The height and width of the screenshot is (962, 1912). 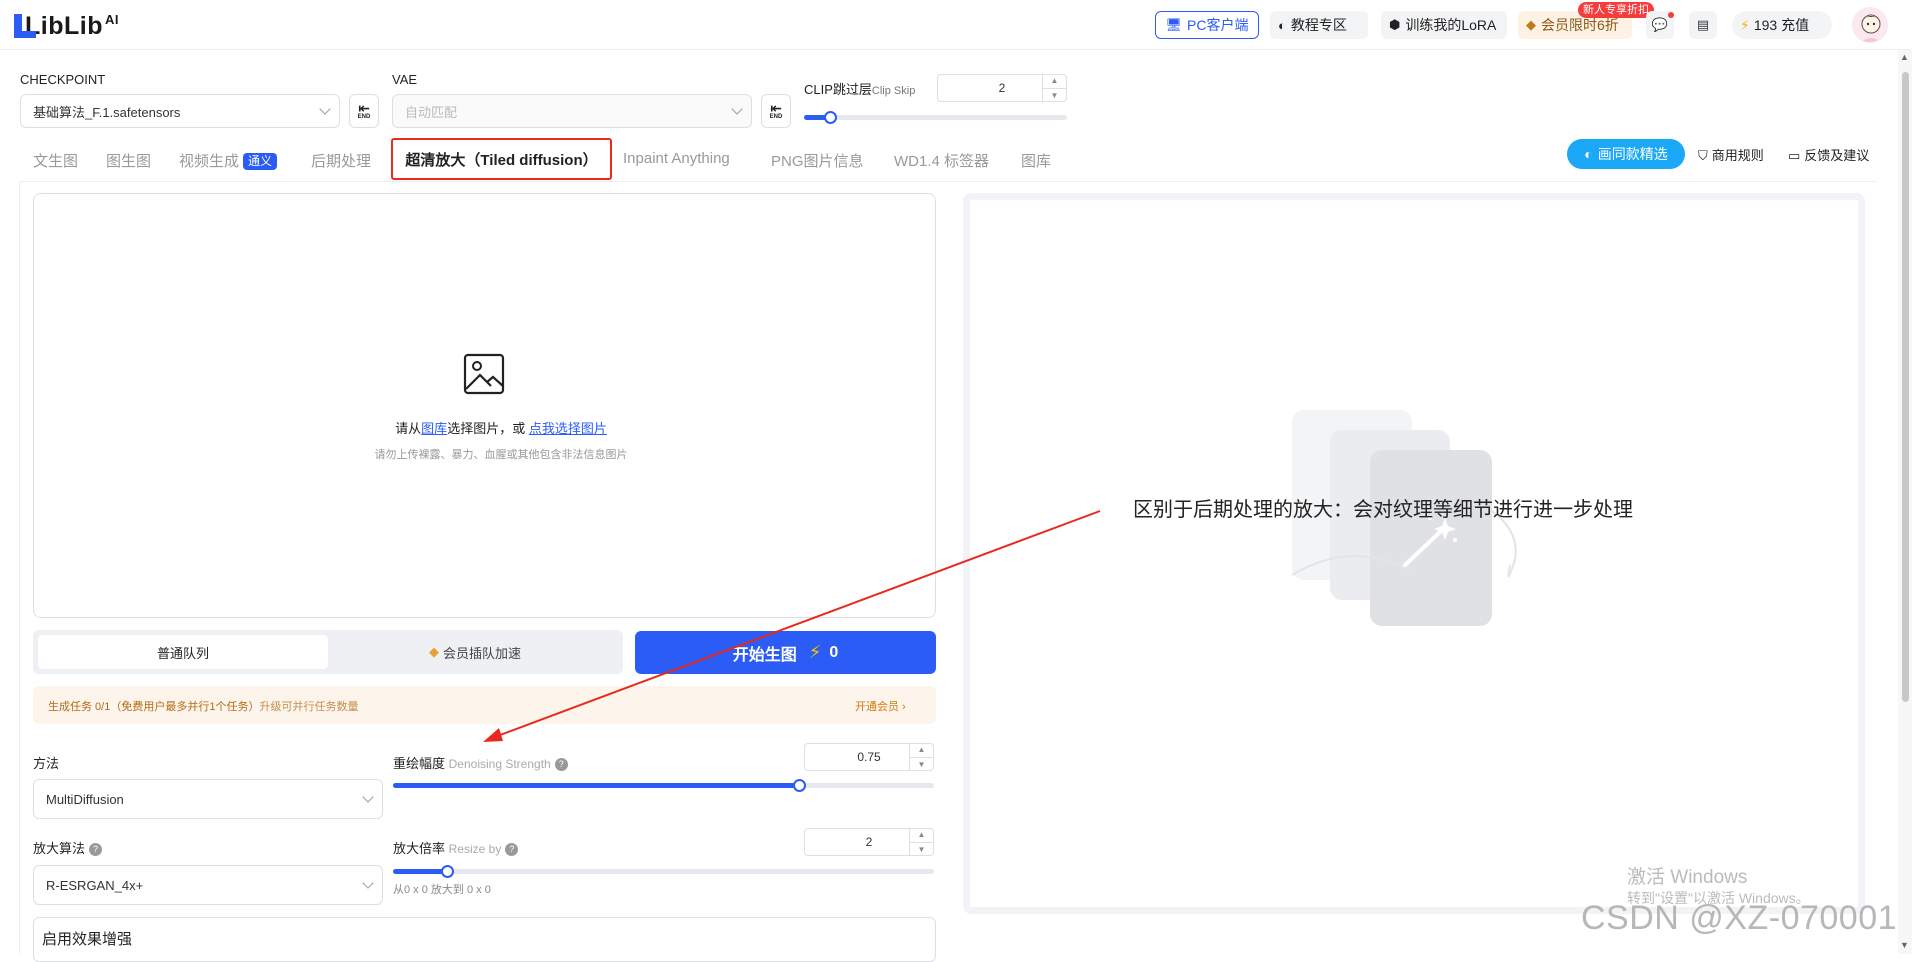 I want to click on tutorial-button: ◐ 教程专区, so click(x=1319, y=25).